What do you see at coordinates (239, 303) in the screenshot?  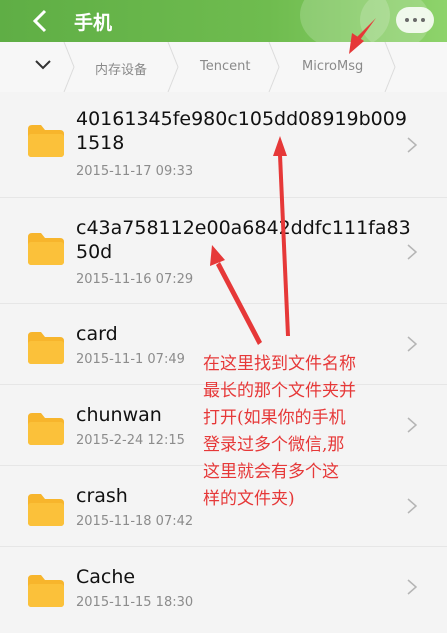 I see `arrow-to-second-folder` at bounding box center [239, 303].